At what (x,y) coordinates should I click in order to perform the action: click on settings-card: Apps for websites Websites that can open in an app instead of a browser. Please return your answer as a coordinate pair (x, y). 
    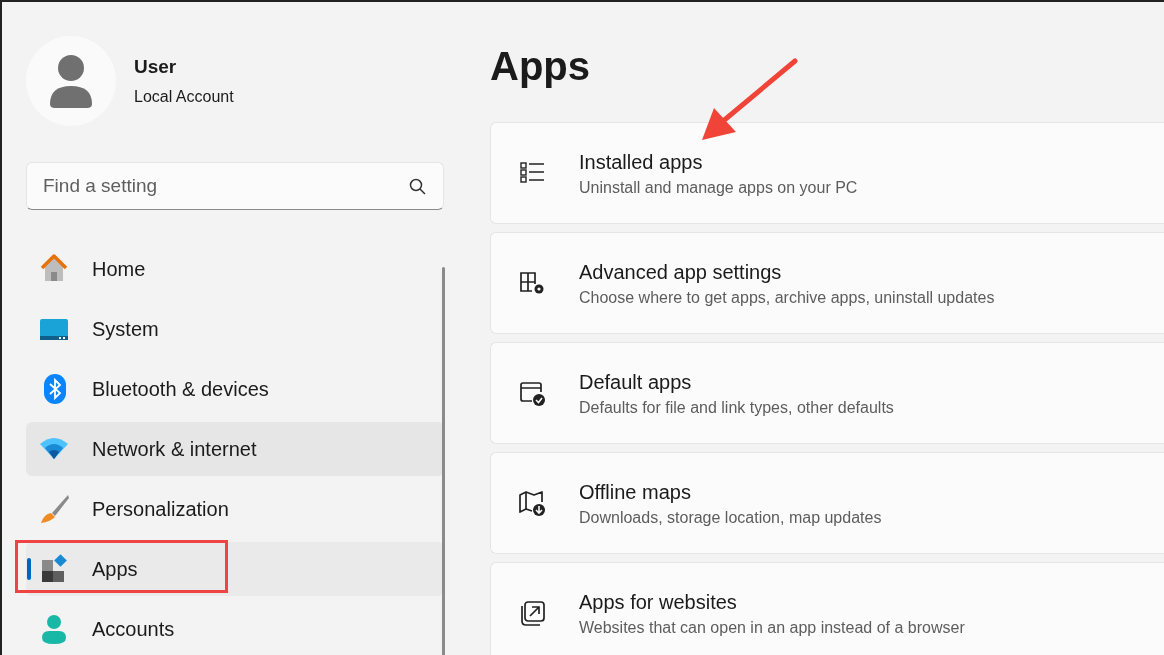
    Looking at the image, I should click on (827, 608).